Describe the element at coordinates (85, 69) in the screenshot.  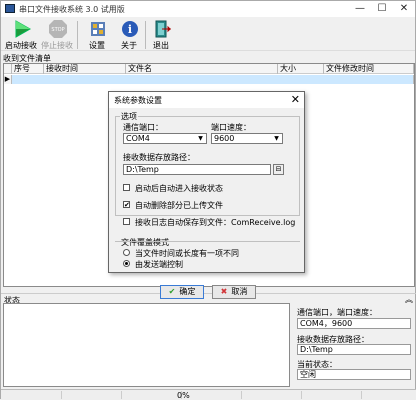
I see `column-header-receive-time: 接收时间` at that location.